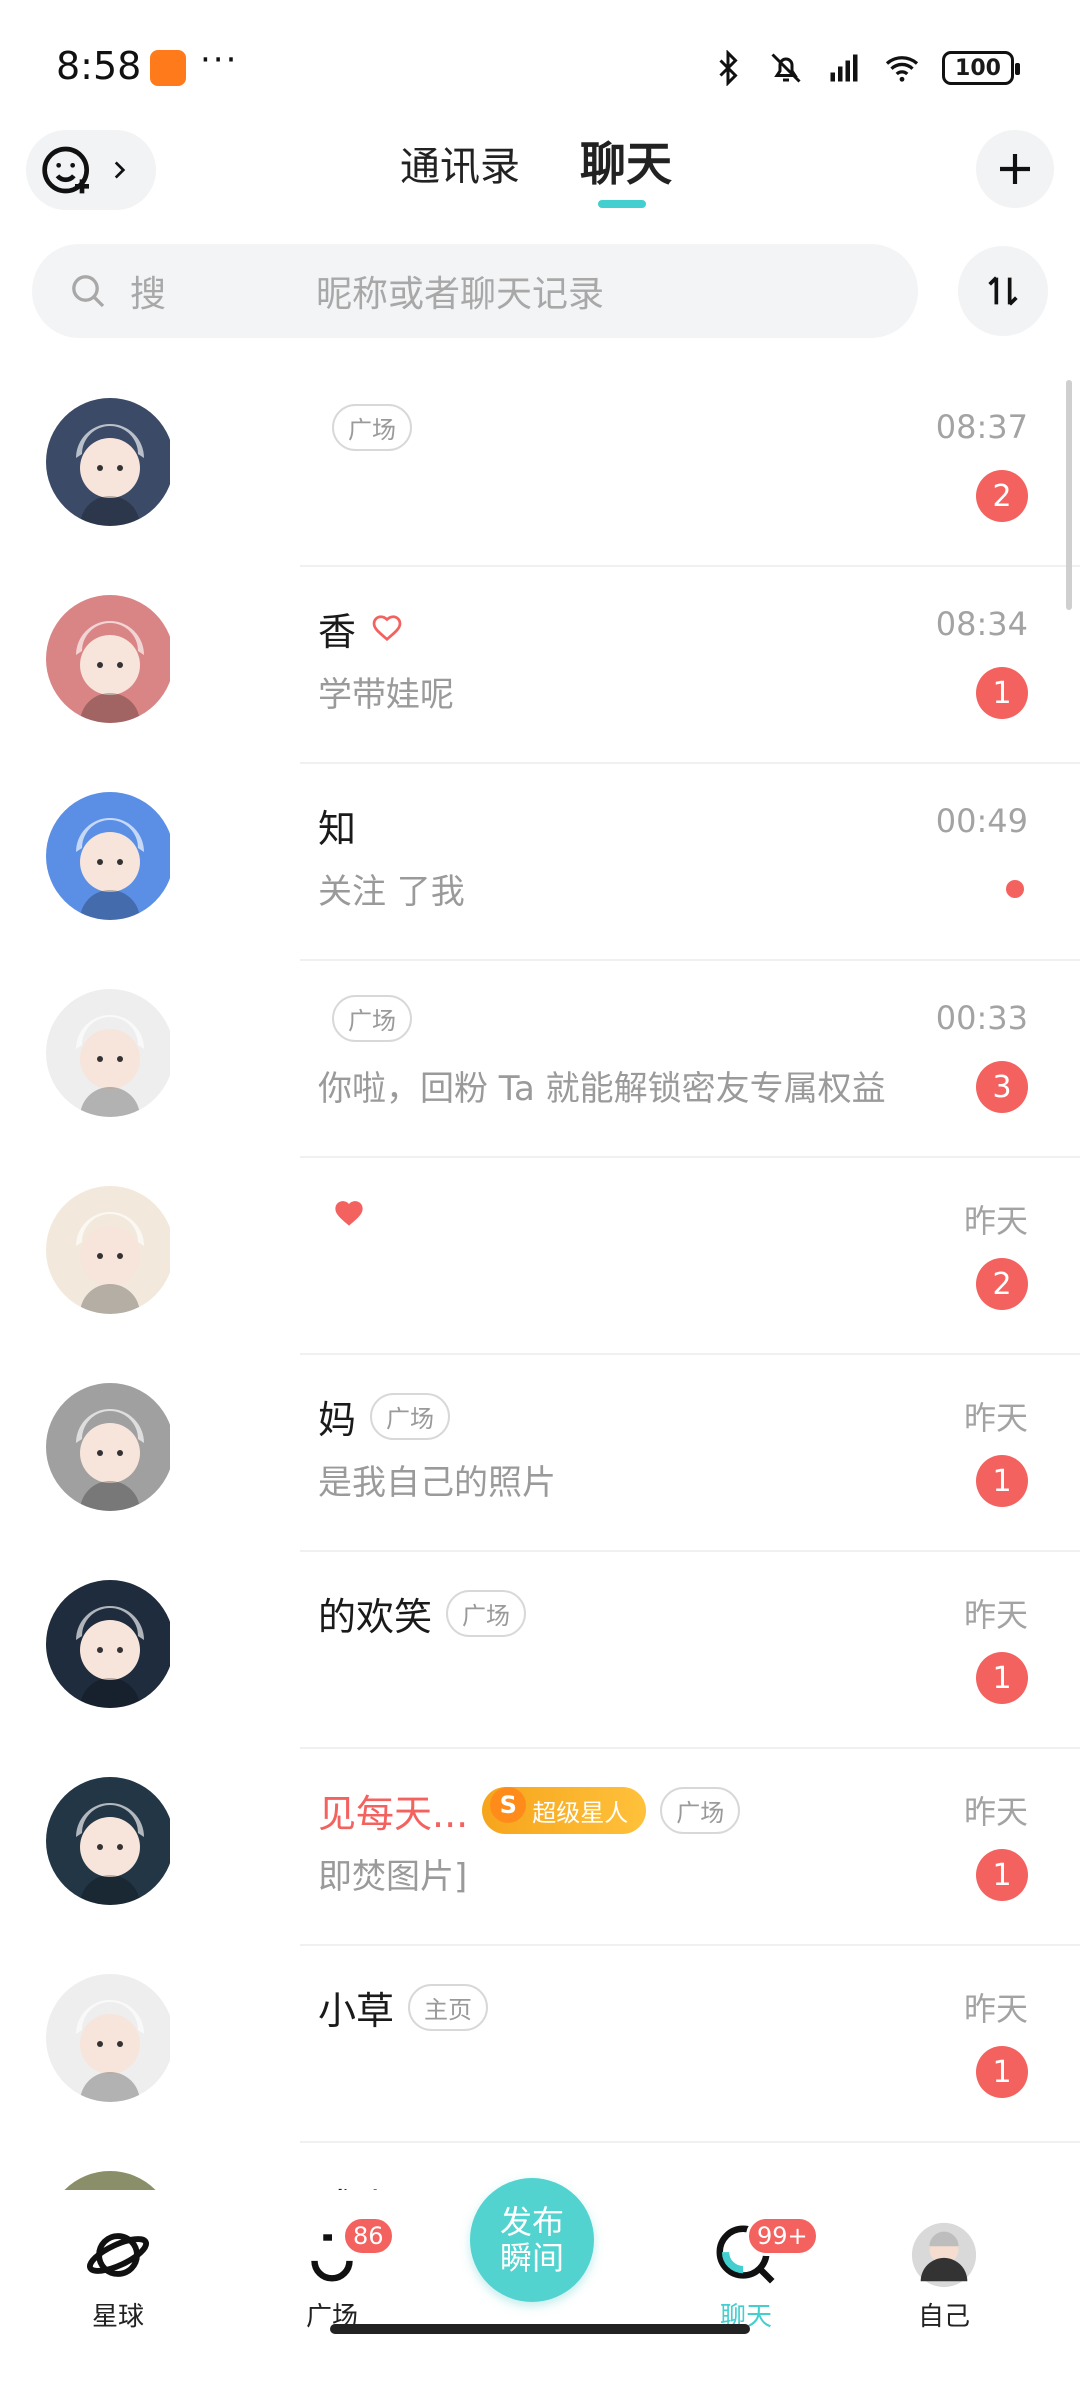 The width and height of the screenshot is (1080, 2400). I want to click on nav-chat: 99+ 聊天, so click(752, 2274).